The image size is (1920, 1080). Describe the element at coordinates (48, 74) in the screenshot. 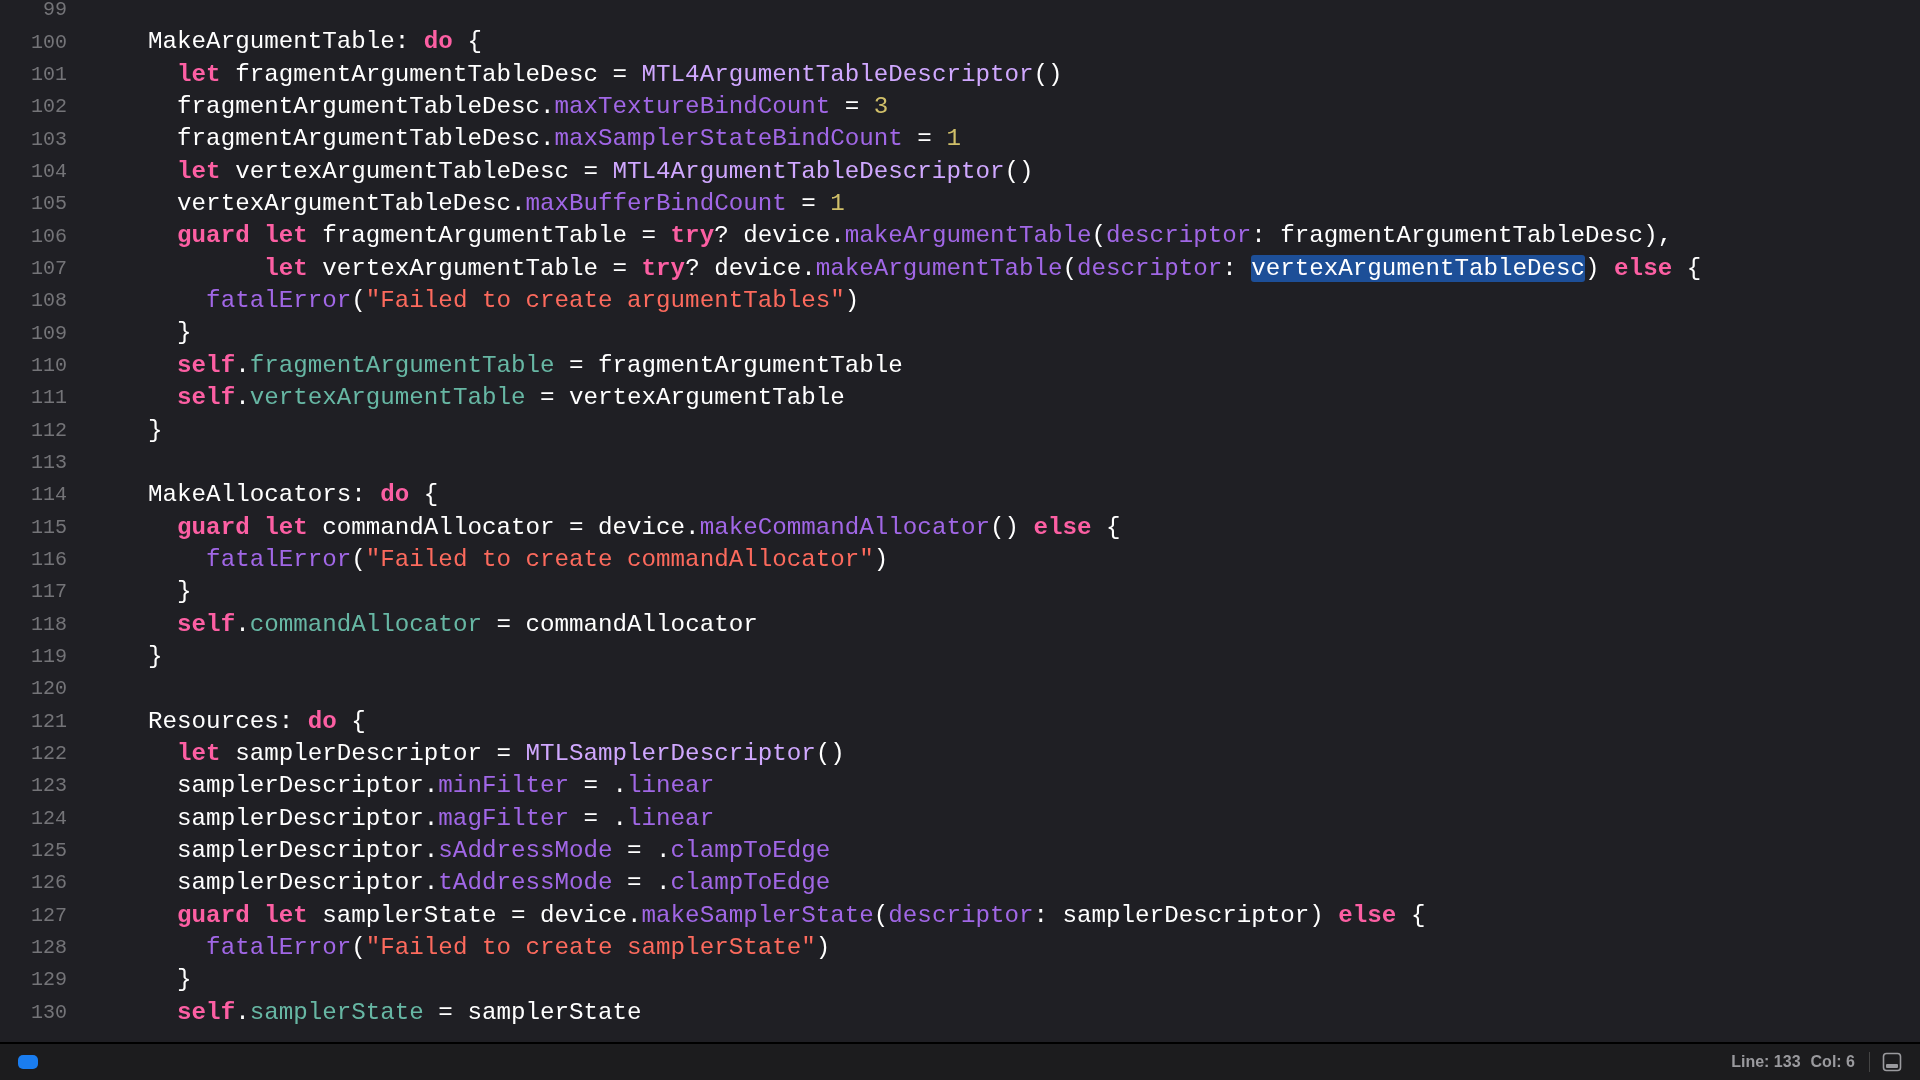

I see `line-number: 101` at that location.